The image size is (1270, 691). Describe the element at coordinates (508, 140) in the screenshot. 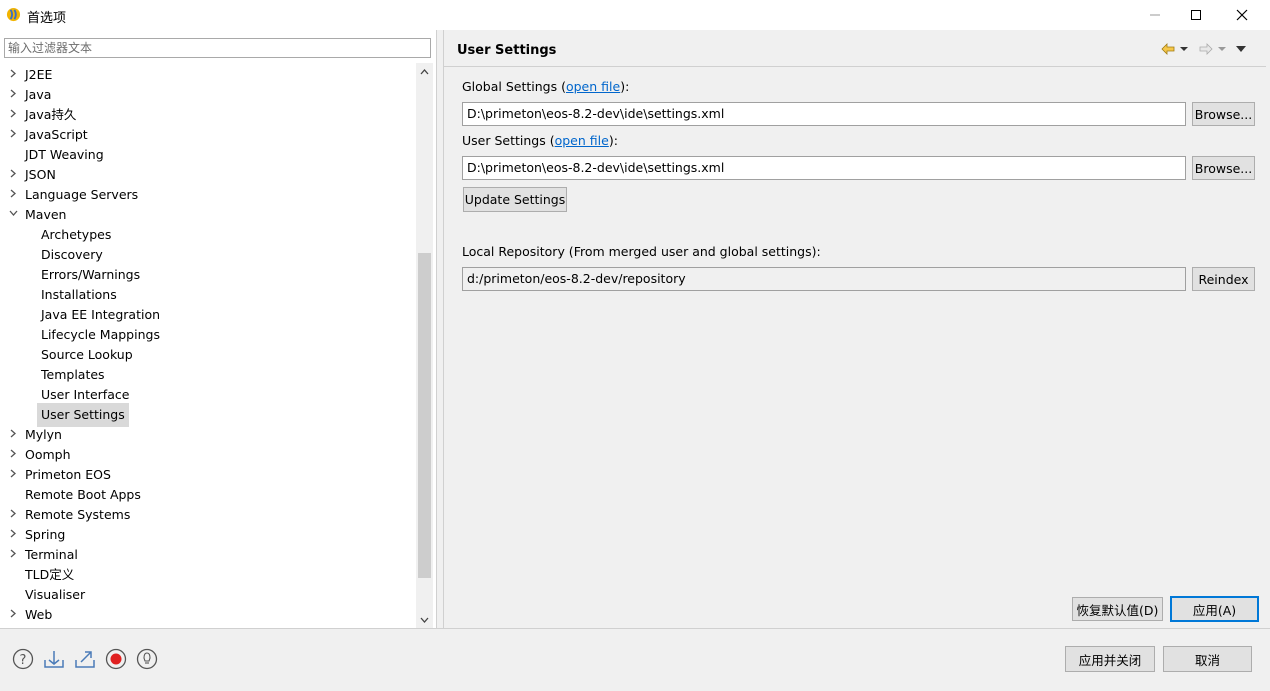

I see `user-settings-label-text: User Settings (` at that location.